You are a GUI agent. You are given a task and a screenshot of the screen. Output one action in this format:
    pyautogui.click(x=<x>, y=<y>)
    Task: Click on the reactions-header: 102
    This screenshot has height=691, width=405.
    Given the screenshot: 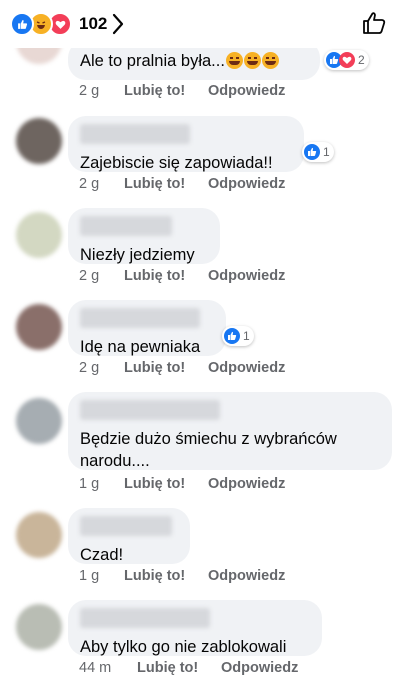 What is the action you would take?
    pyautogui.click(x=202, y=24)
    